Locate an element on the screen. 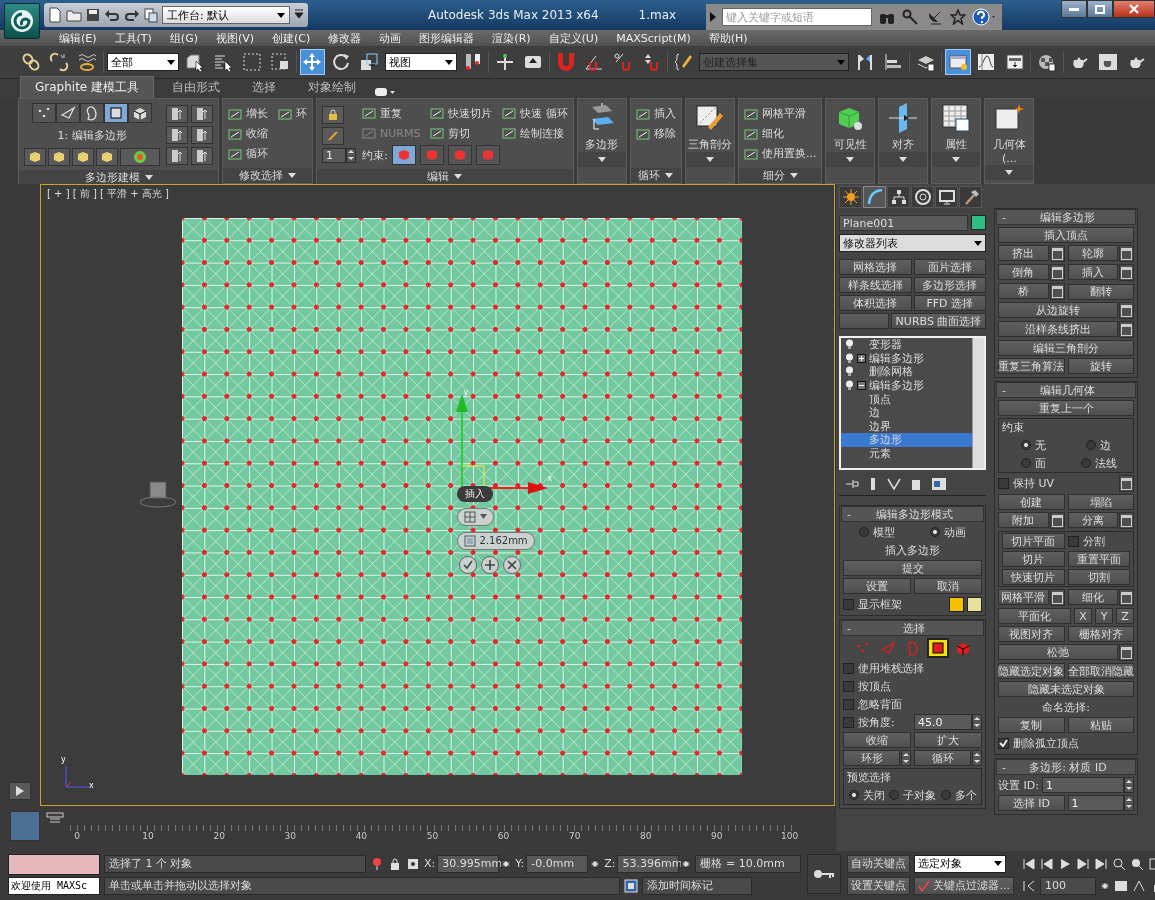  ribbon-tool: 网格平滑 is located at coordinates (780, 113).